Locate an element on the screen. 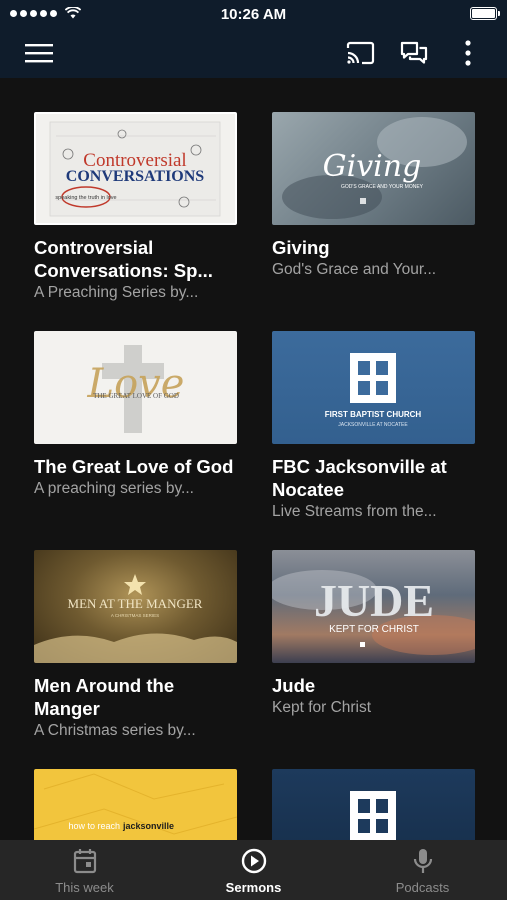 Image resolution: width=507 pixels, height=900 pixels. tab-label: This week is located at coordinates (84, 887).